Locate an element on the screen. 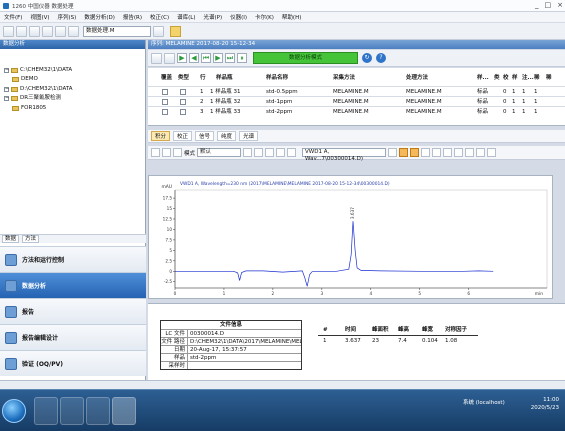 The image size is (565, 431). tree-item: − DR三聚氰胺检测 is located at coordinates (32, 98).